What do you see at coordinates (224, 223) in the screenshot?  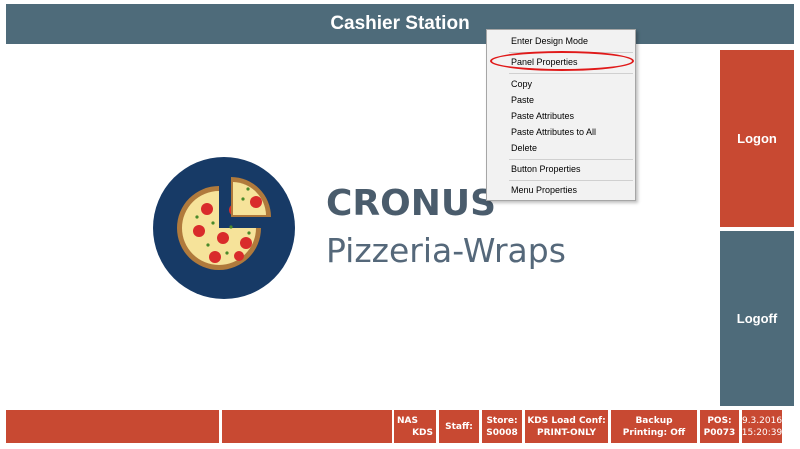 I see `pizza-icon` at bounding box center [224, 223].